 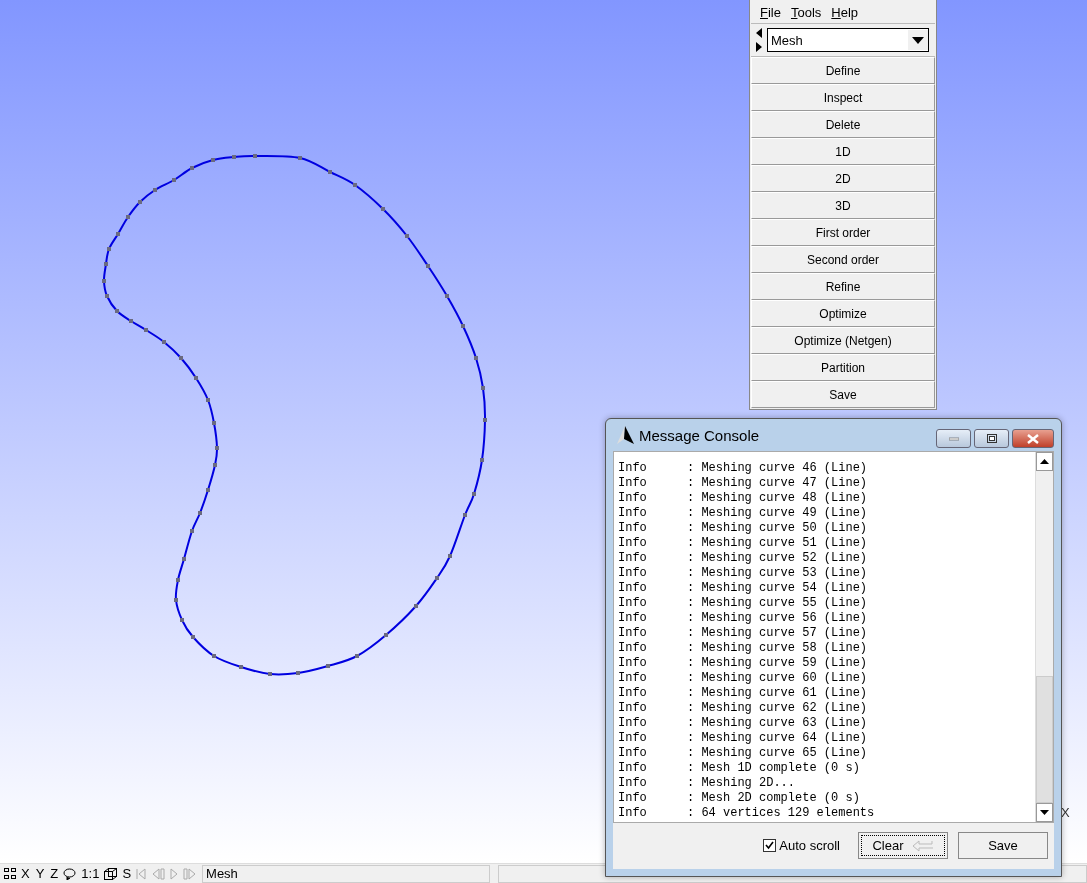 I want to click on module-button: Inspect, so click(x=843, y=97).